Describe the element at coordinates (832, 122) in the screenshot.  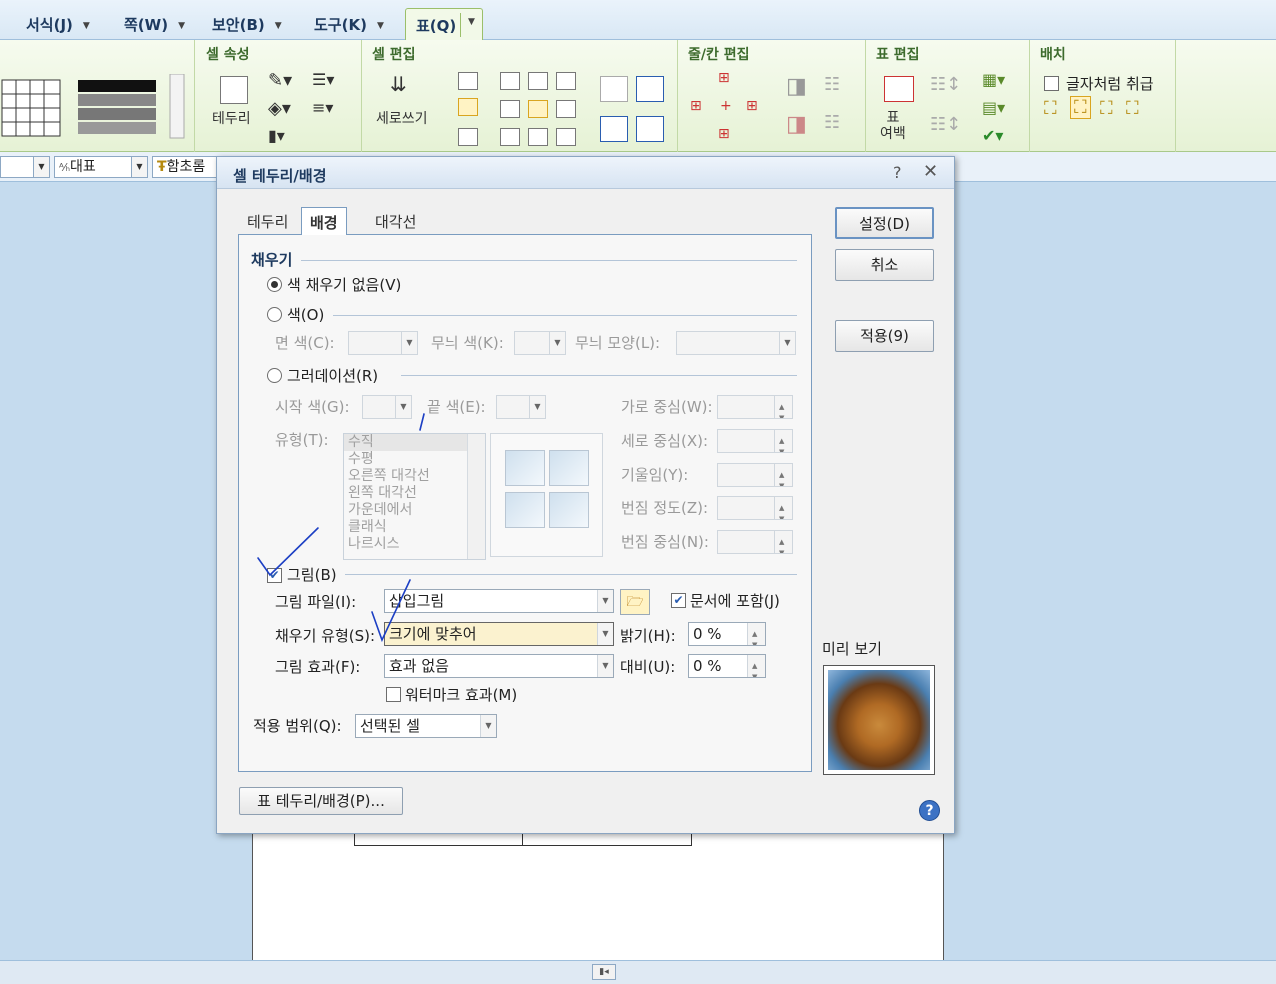
I see `distribute-col-icon: ☷` at that location.